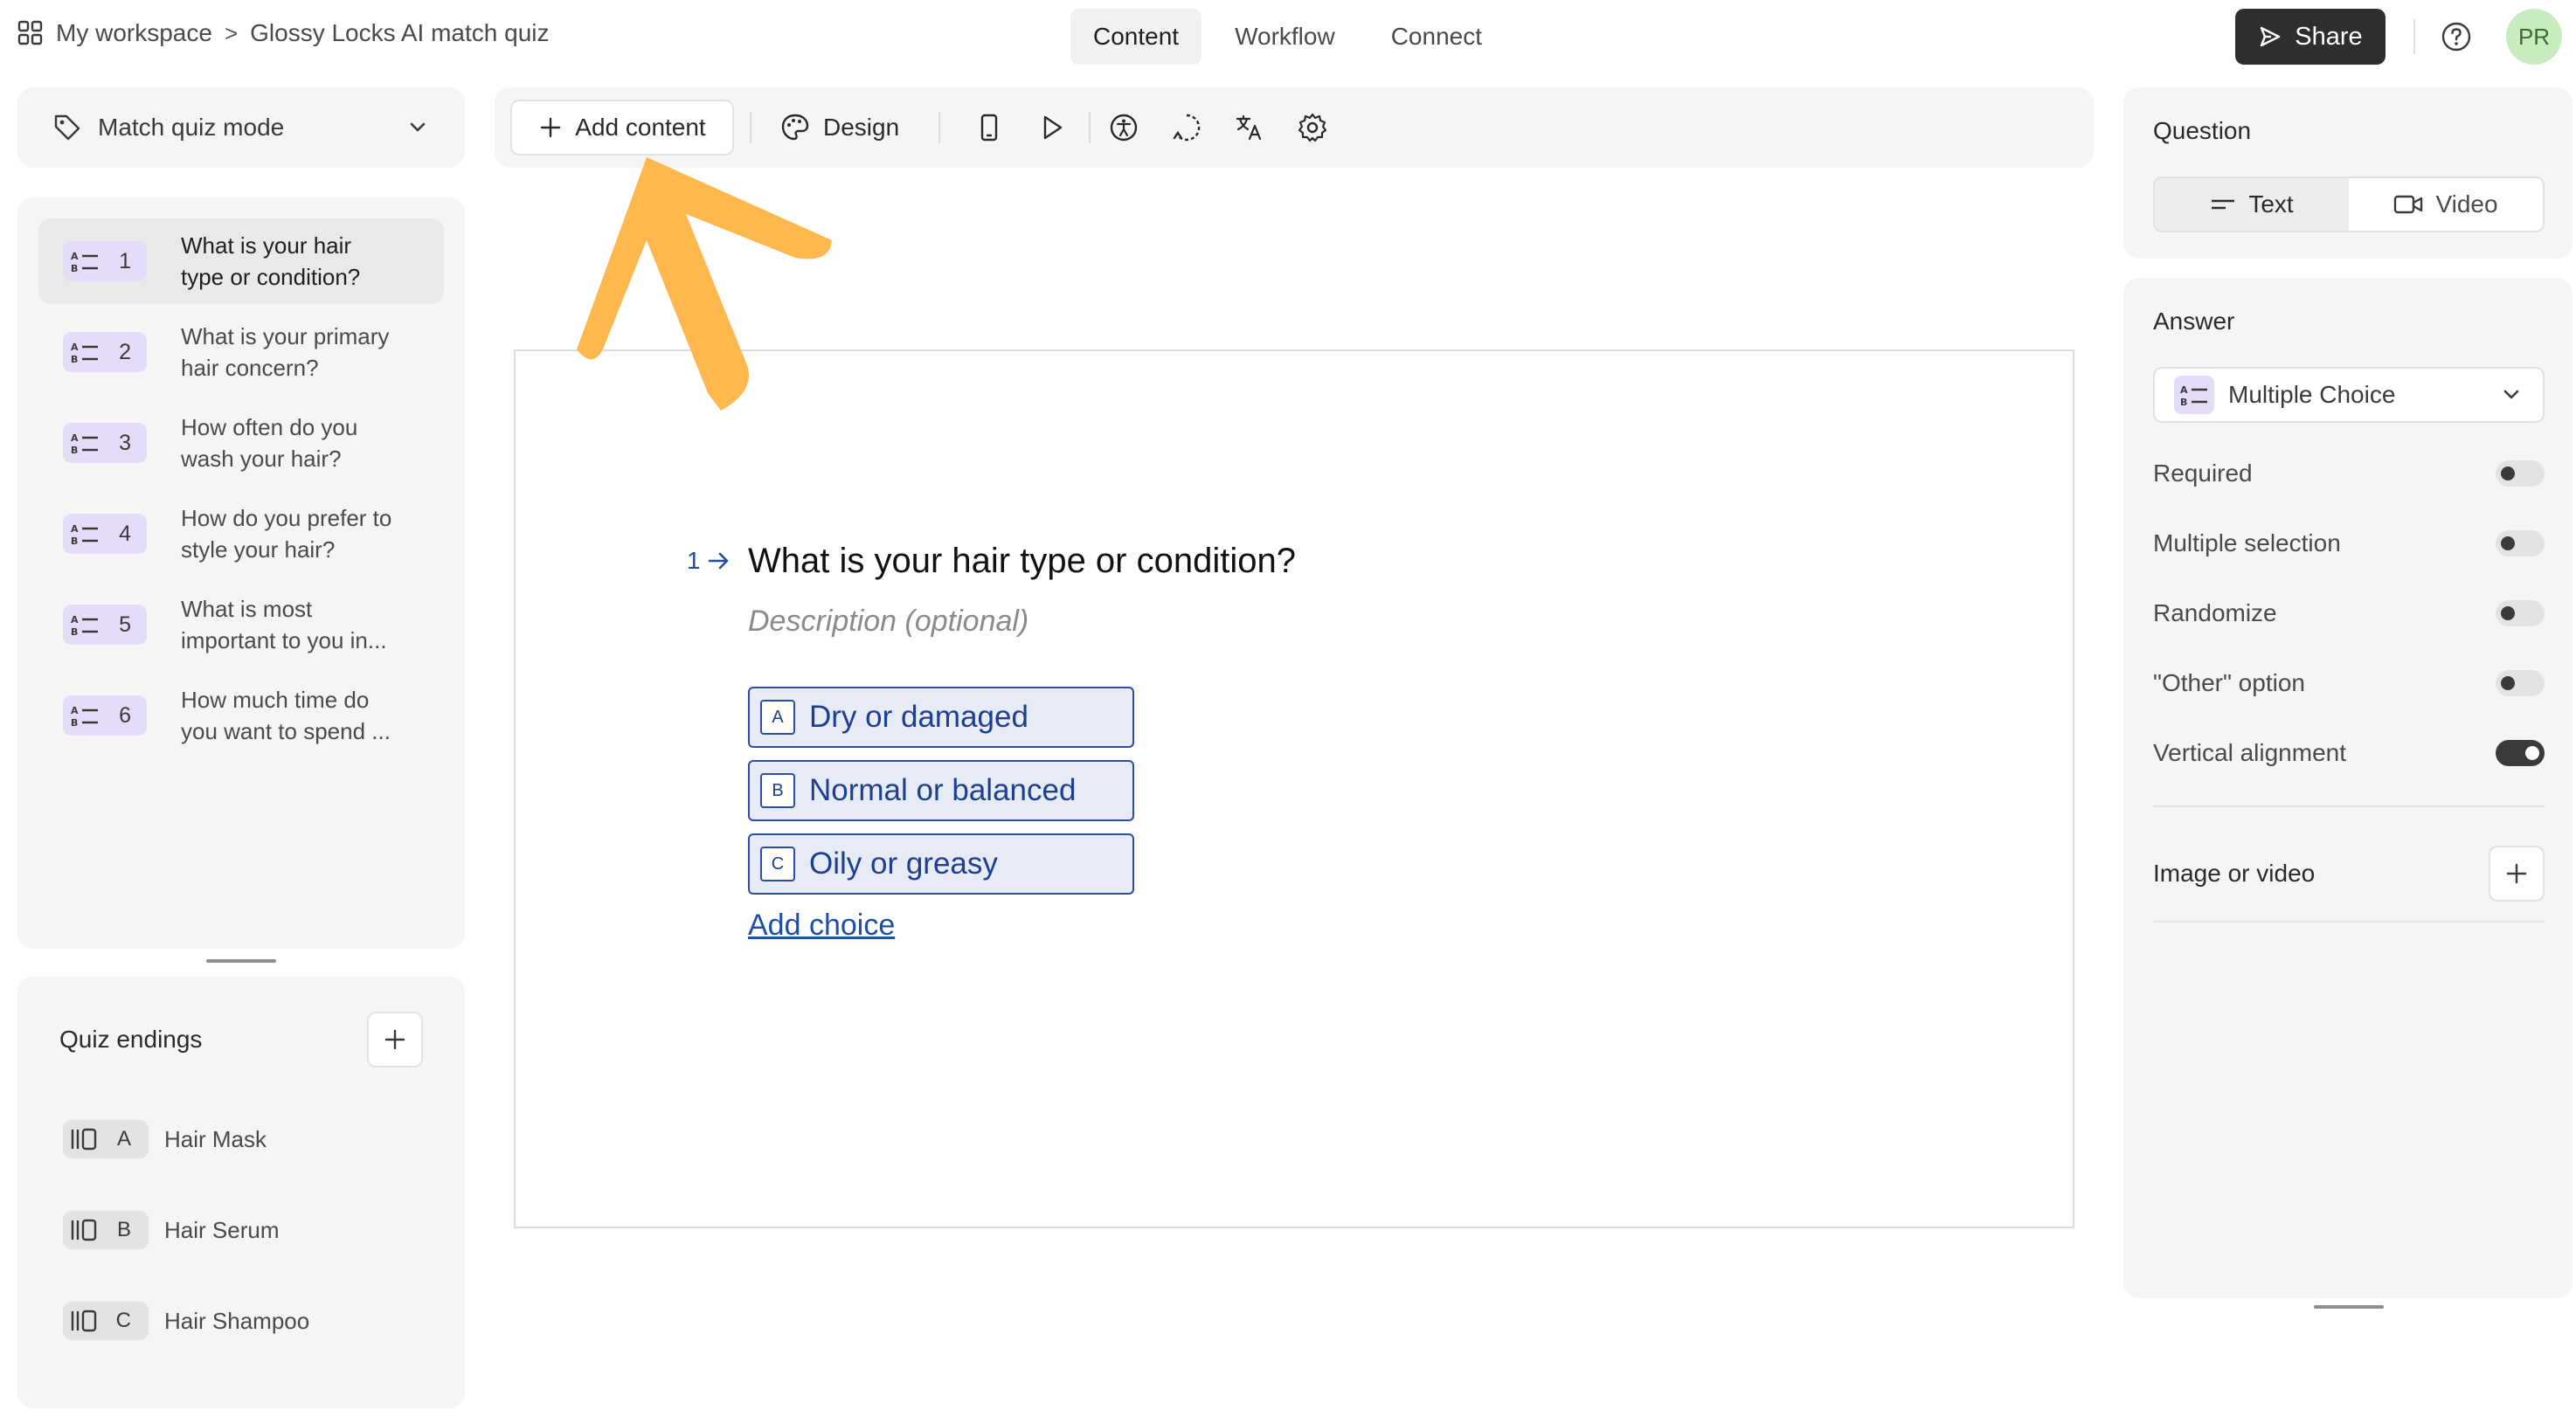 The image size is (2576, 1417). Describe the element at coordinates (2349, 395) in the screenshot. I see `answer-type-select: AB Multiple Choice` at that location.